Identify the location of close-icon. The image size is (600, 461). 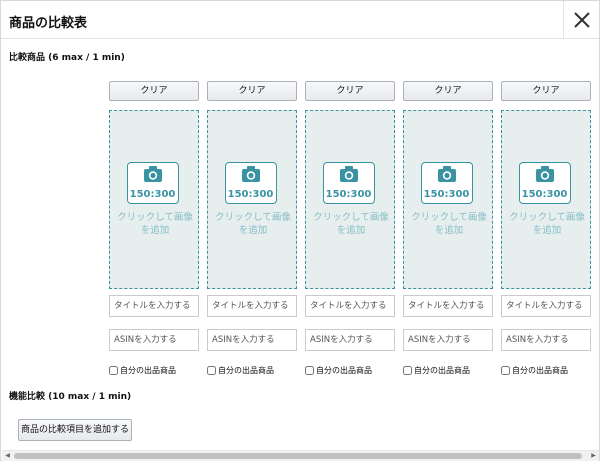
(582, 20).